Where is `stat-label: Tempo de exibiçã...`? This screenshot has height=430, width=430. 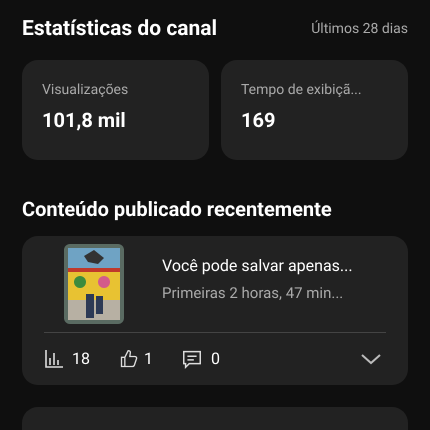
stat-label: Tempo de exibiçã... is located at coordinates (302, 90).